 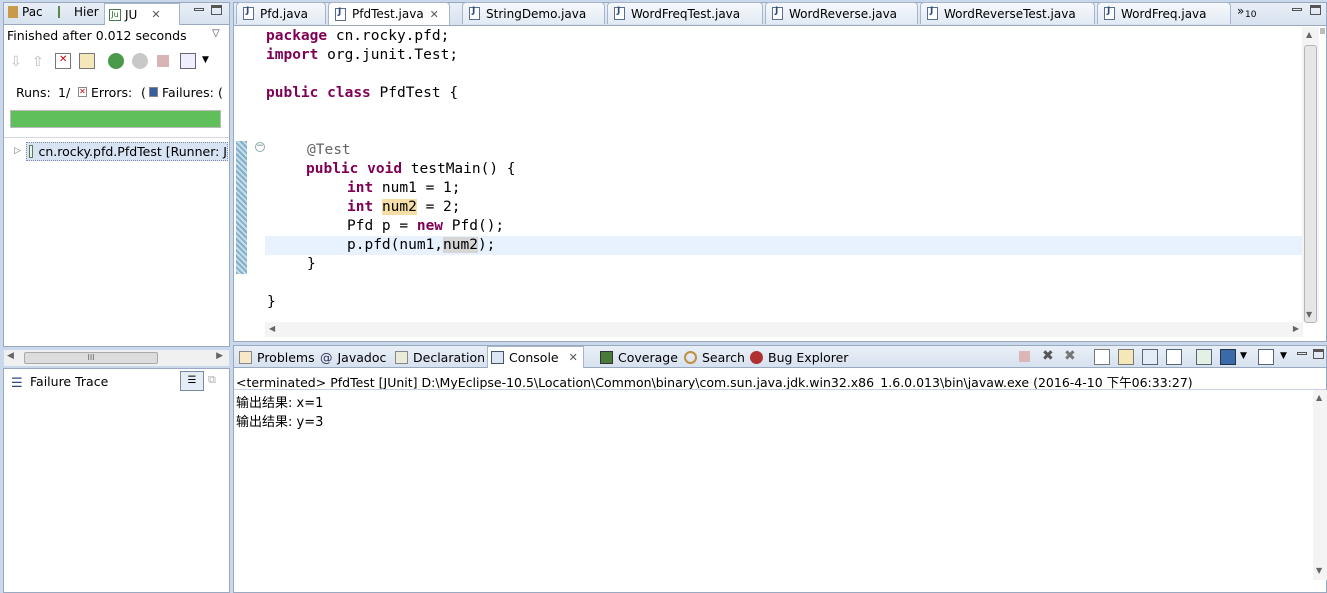 What do you see at coordinates (78, 12) in the screenshot?
I see `tab-hierarchy: Hier` at bounding box center [78, 12].